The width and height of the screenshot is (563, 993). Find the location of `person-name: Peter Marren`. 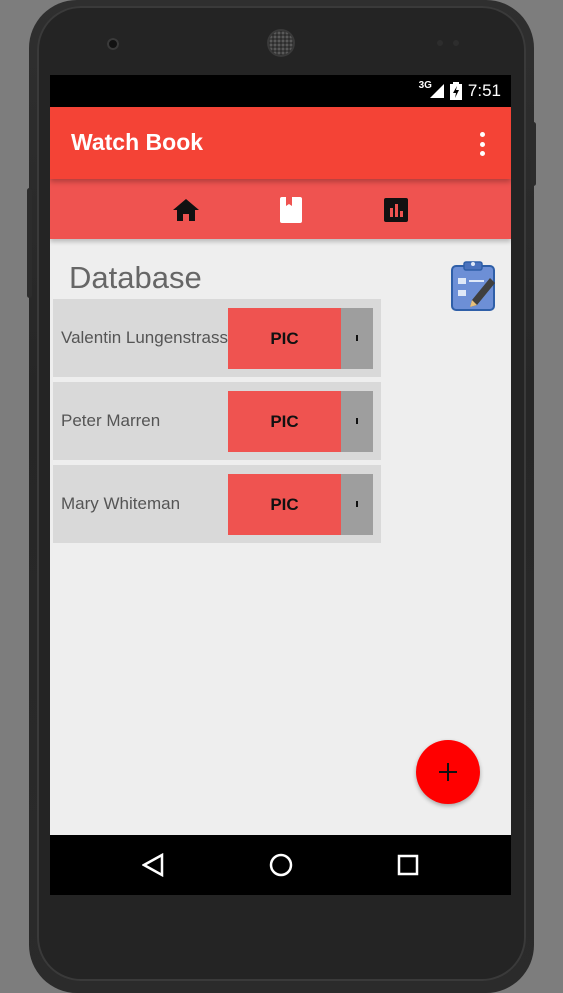

person-name: Peter Marren is located at coordinates (111, 420).